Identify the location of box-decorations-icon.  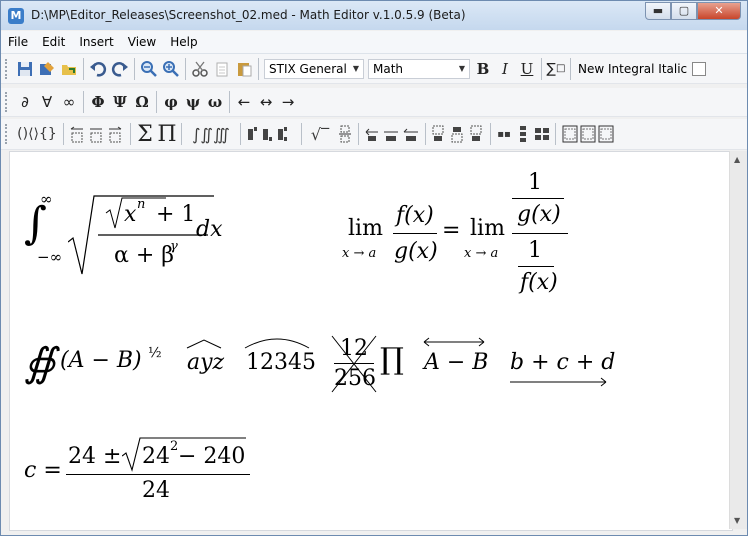
(588, 134).